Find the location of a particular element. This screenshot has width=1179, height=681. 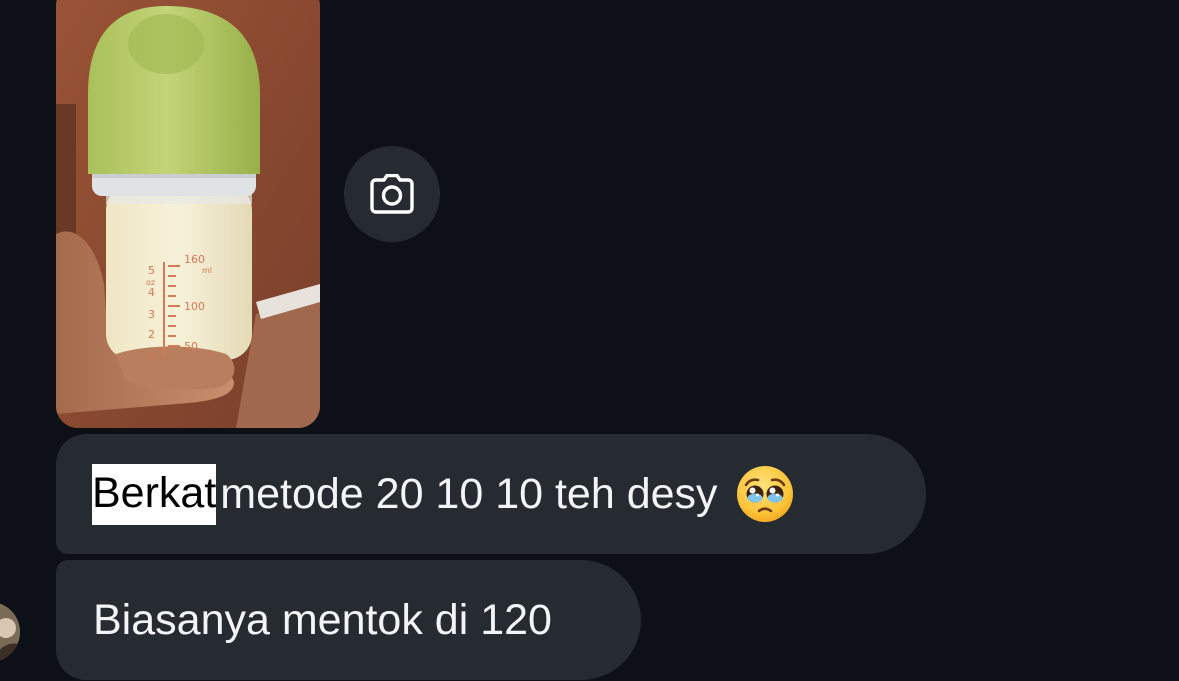

message-bubble: Berkat metode 20 10 10 teh desy is located at coordinates (491, 494).